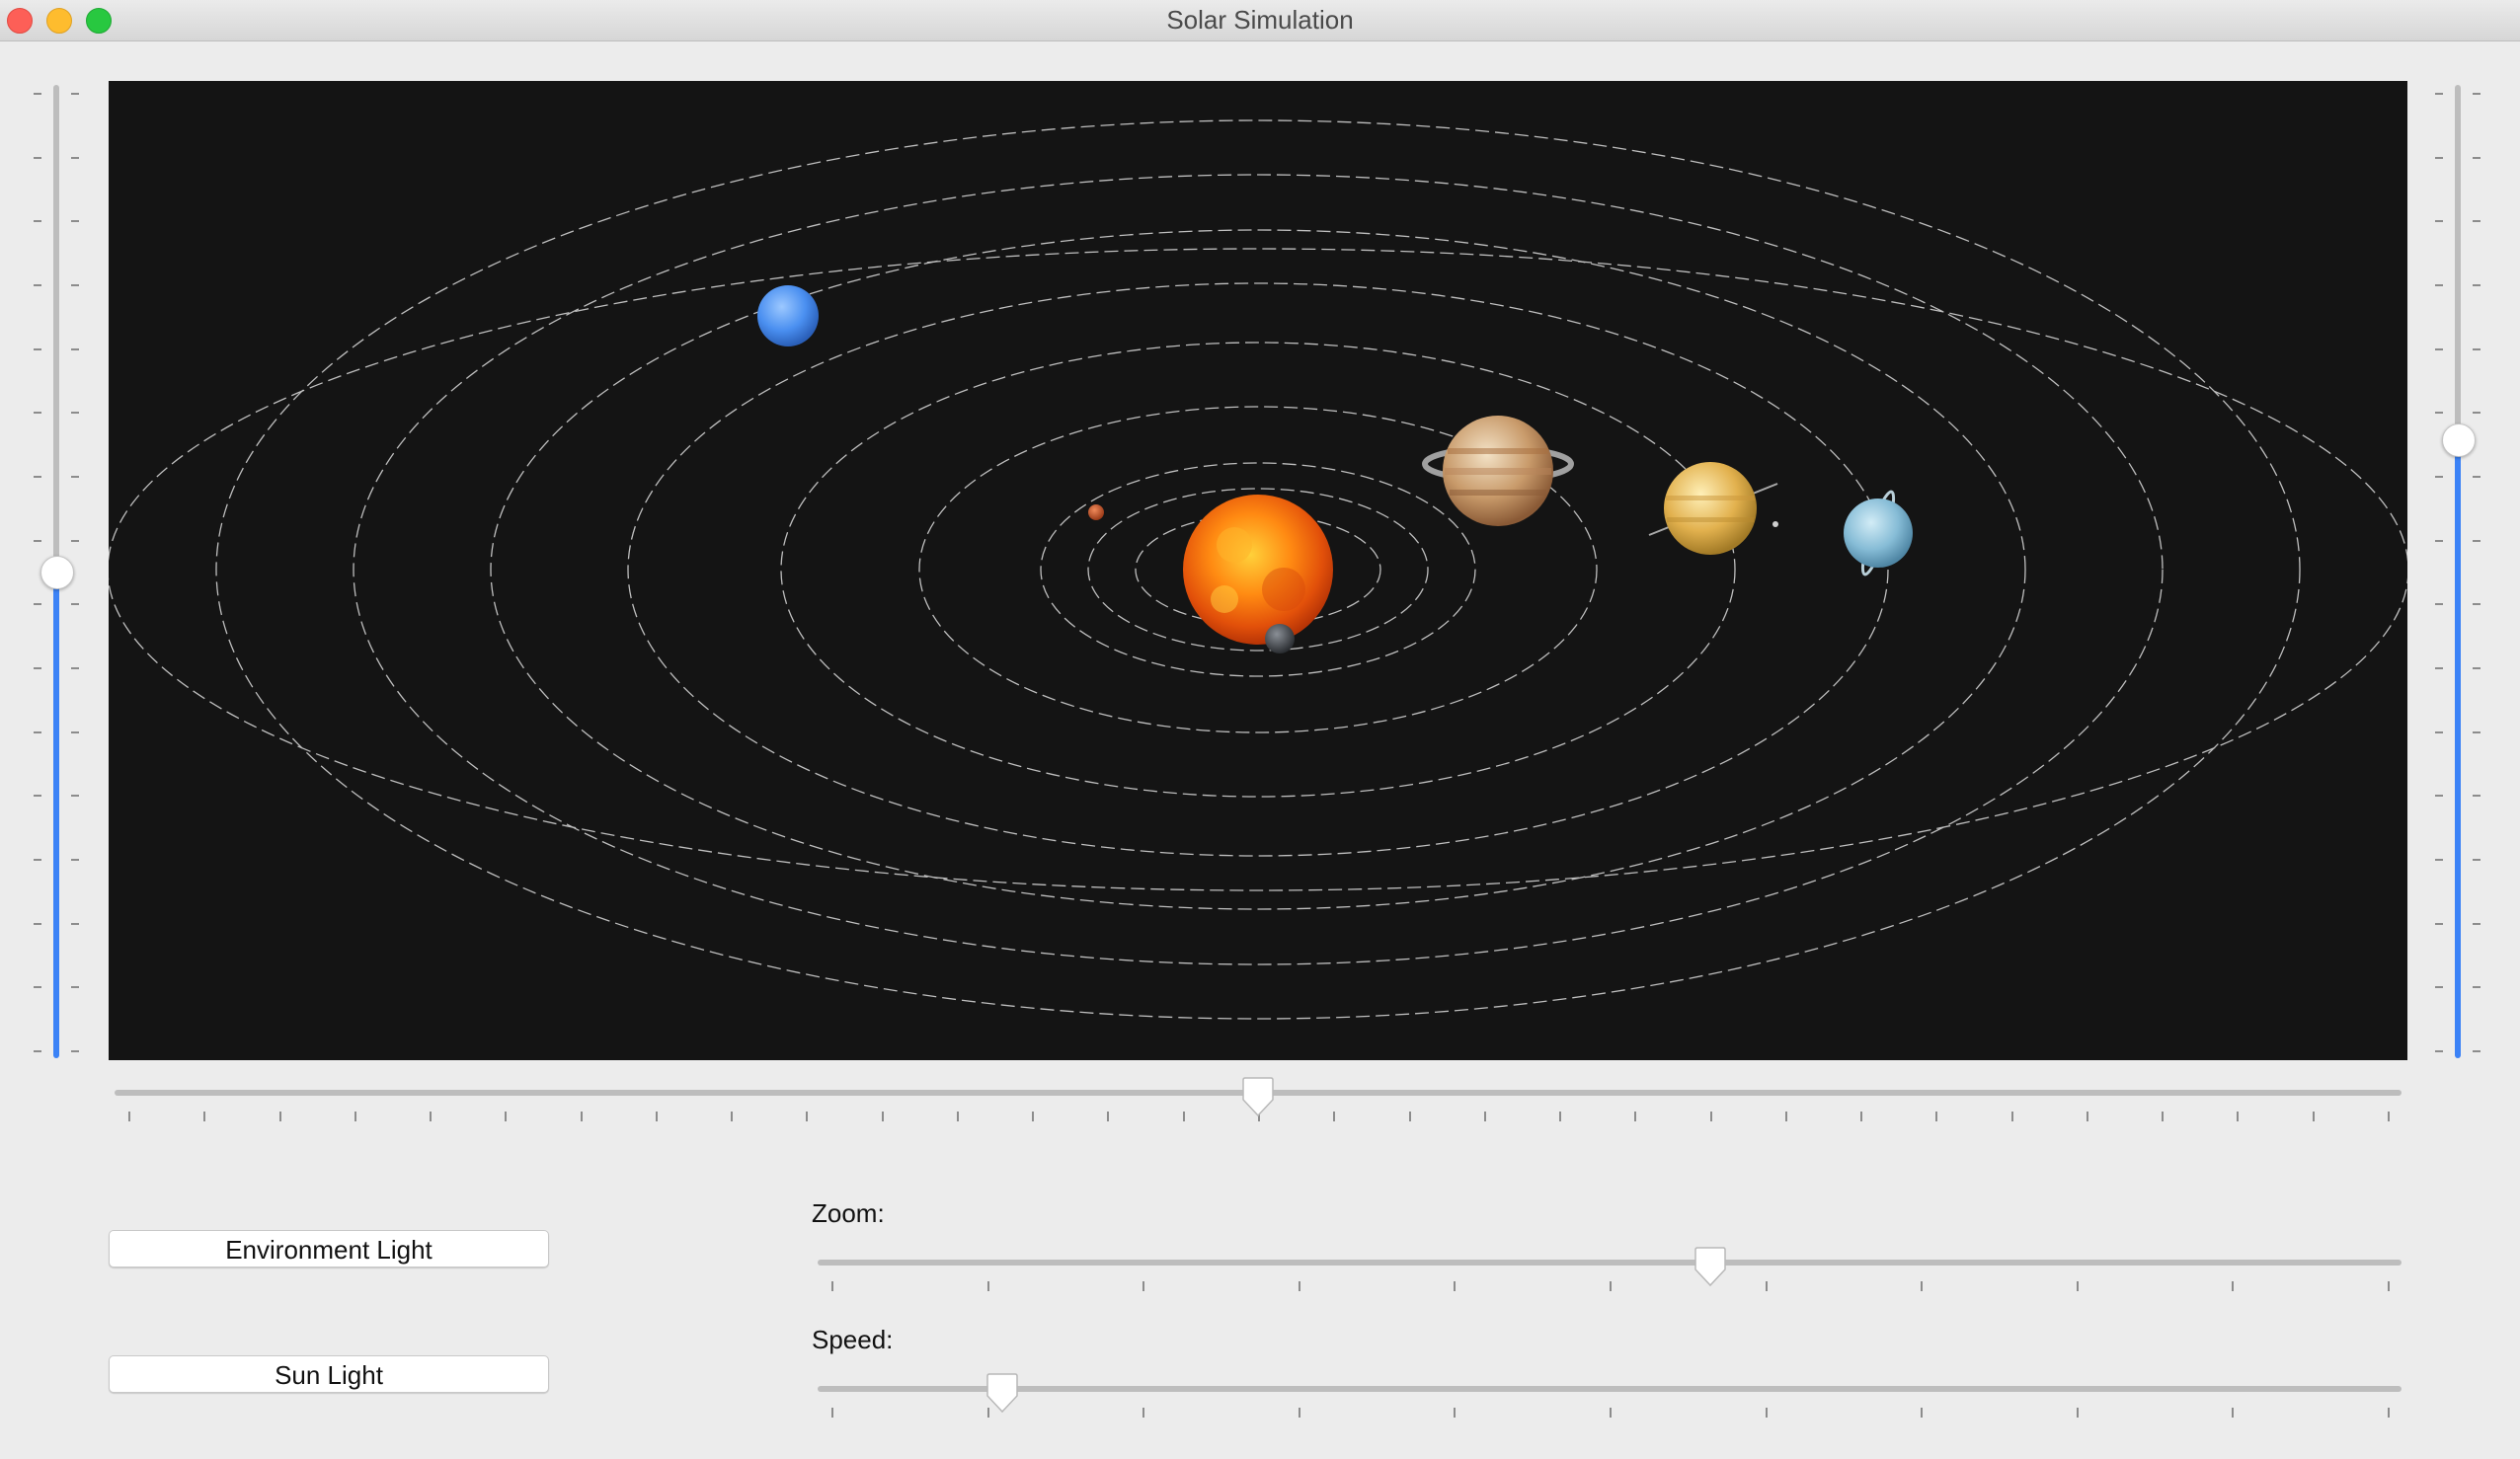 The image size is (2520, 1459). I want to click on small-moon, so click(1775, 524).